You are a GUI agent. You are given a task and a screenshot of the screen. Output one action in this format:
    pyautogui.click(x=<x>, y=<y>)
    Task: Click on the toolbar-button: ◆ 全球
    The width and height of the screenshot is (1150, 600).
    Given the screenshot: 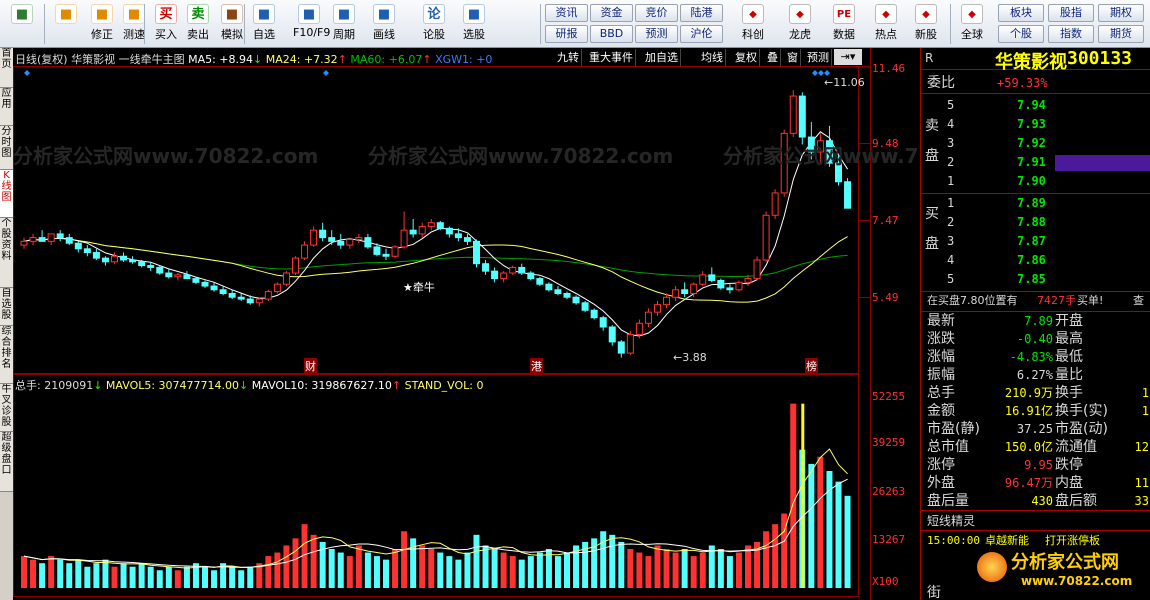 What is the action you would take?
    pyautogui.click(x=972, y=24)
    